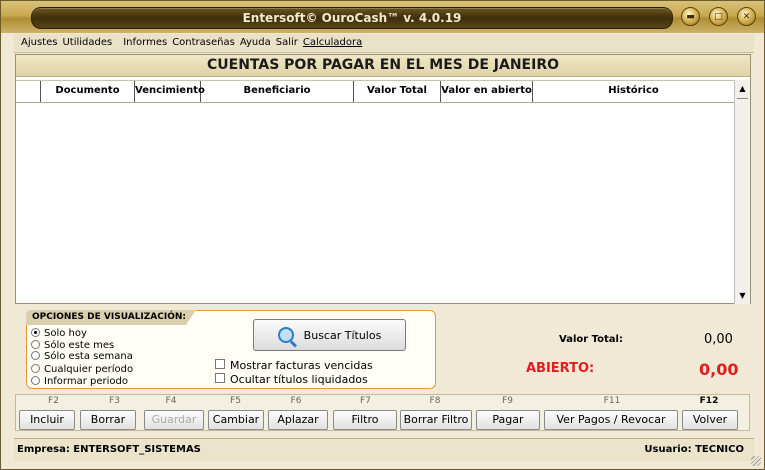 The width and height of the screenshot is (765, 470). What do you see at coordinates (365, 401) in the screenshot?
I see `fkey-label-f7: F7` at bounding box center [365, 401].